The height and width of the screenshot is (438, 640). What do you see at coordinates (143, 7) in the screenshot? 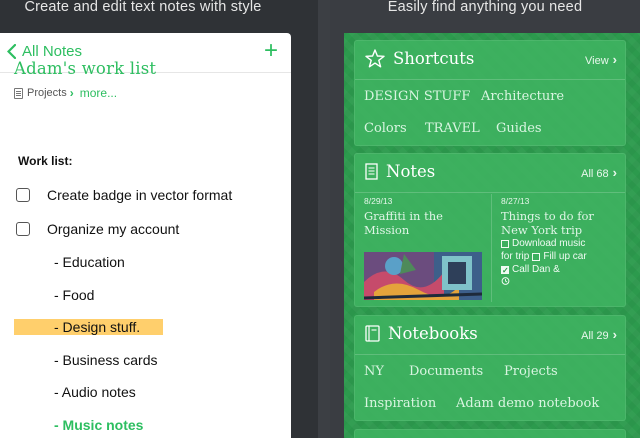
I see `left-caption: Create and edit text notes with style` at bounding box center [143, 7].